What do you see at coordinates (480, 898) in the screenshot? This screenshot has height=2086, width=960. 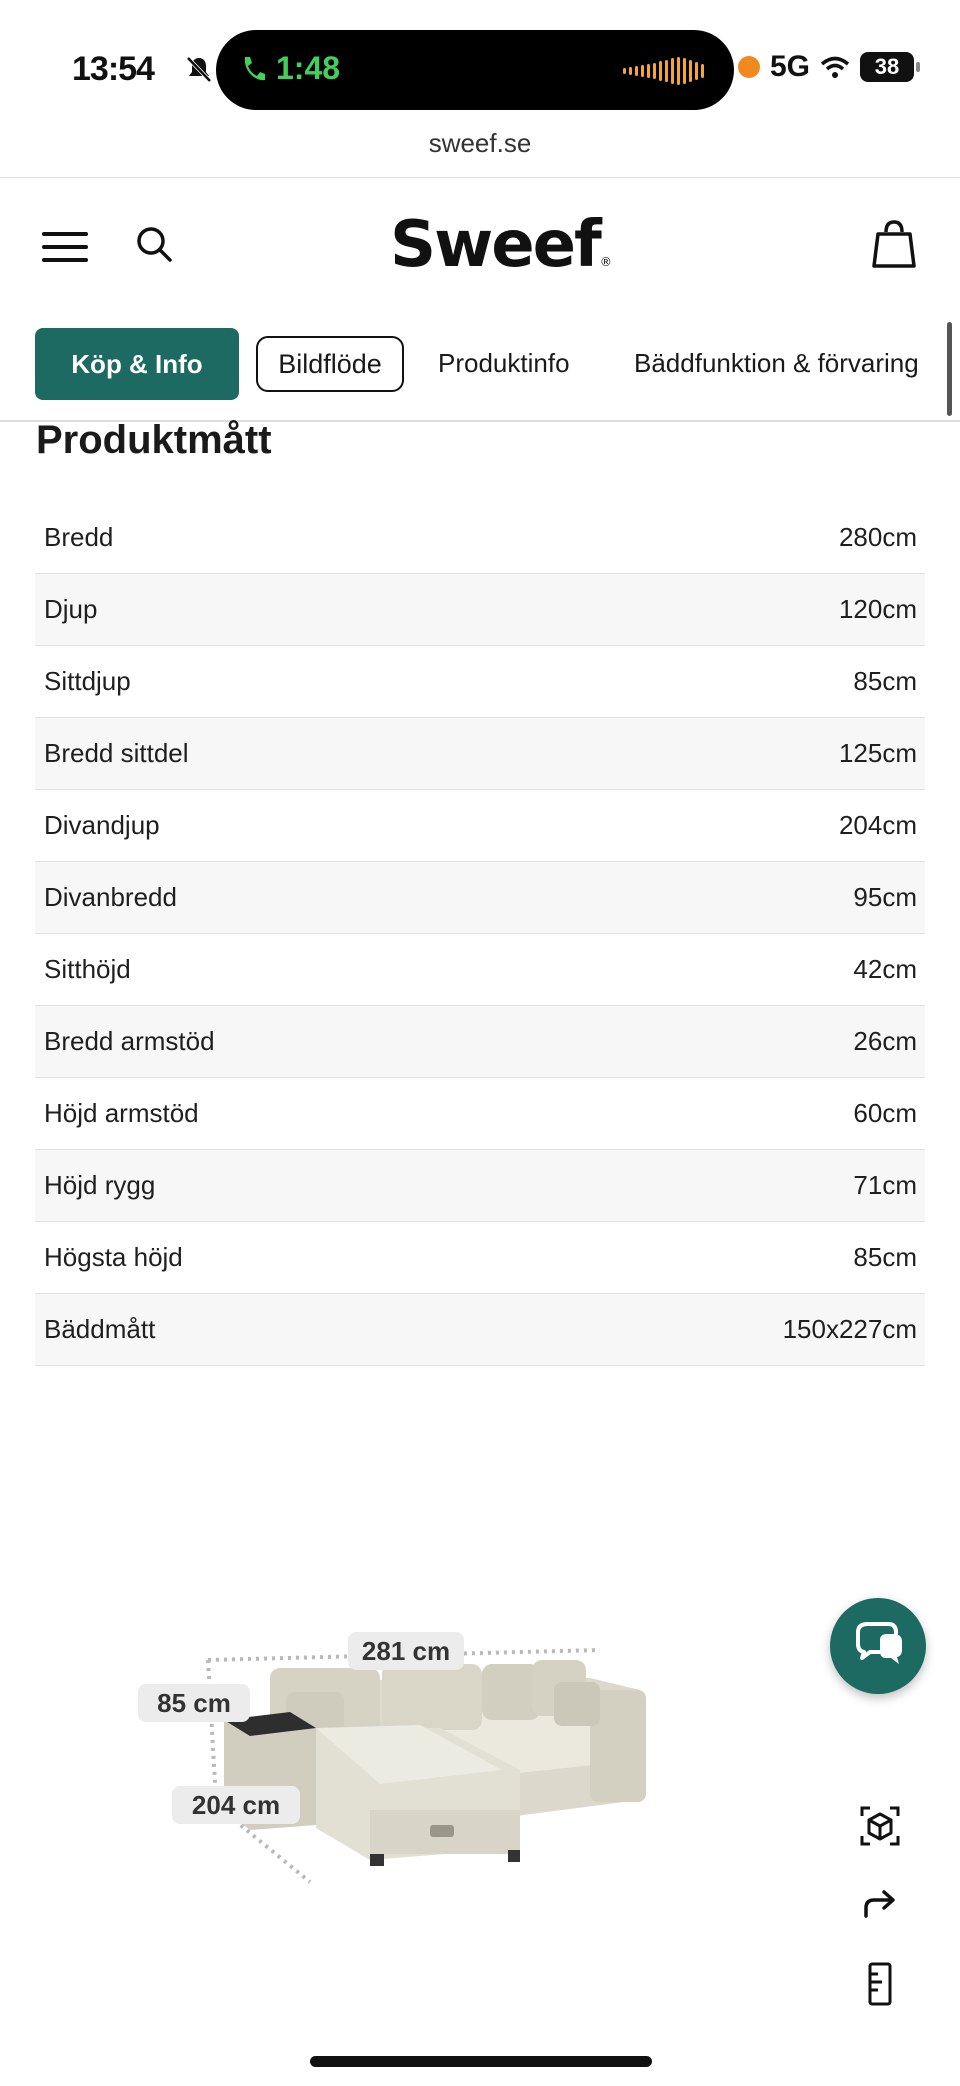 I see `table-row: Divanbredd 95cm` at bounding box center [480, 898].